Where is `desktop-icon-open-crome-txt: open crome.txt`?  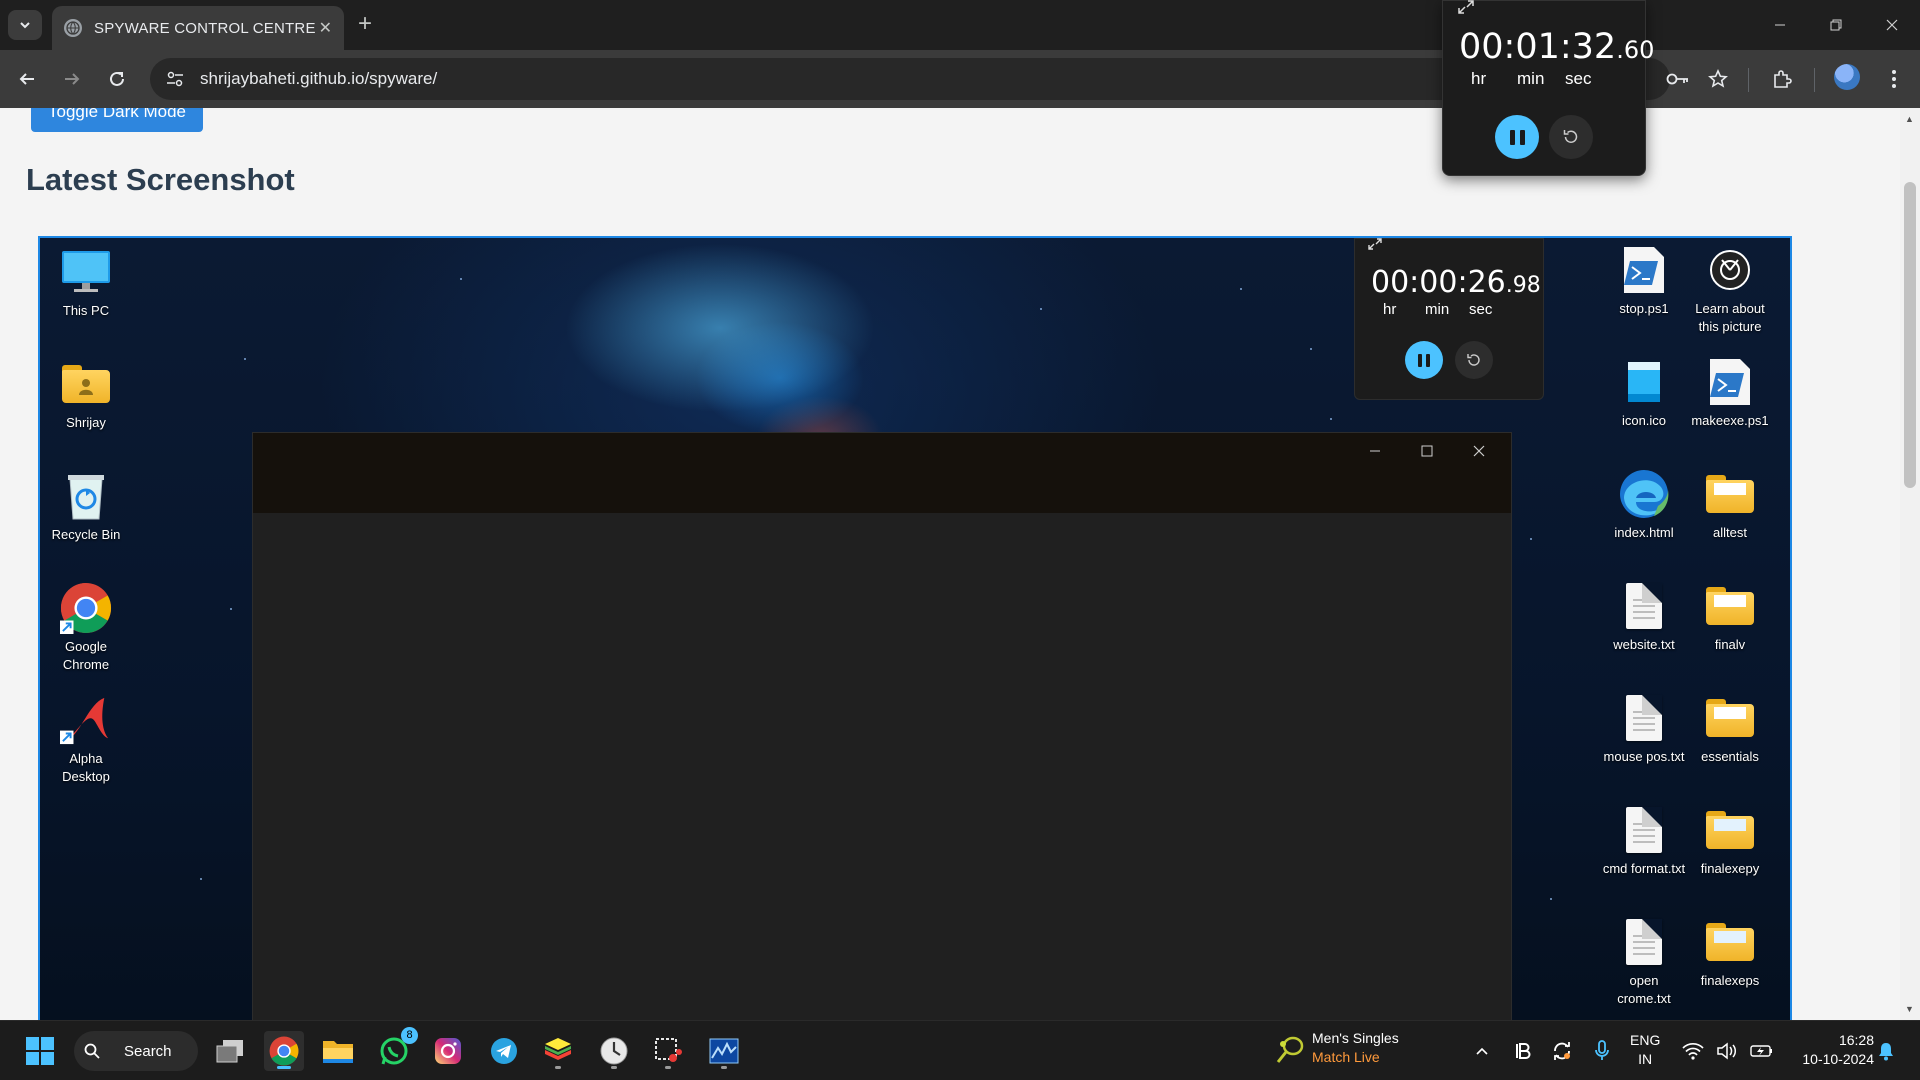 desktop-icon-open-crome-txt: open crome.txt is located at coordinates (1644, 962).